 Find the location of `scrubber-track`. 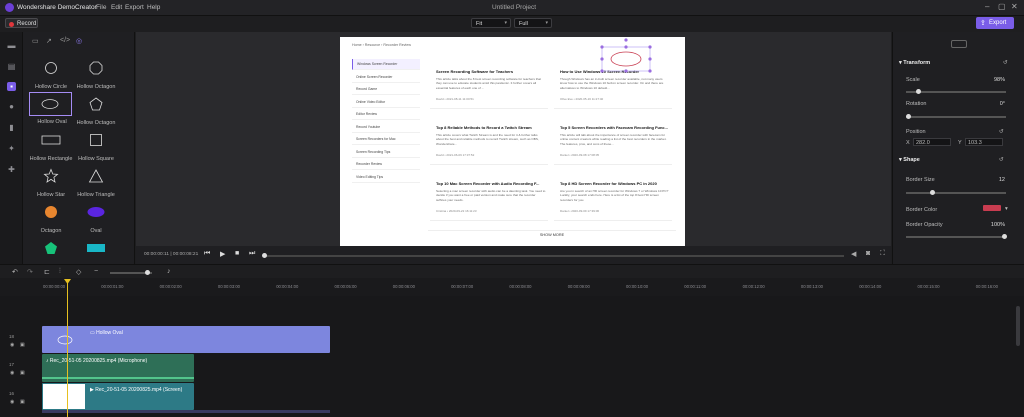

scrubber-track is located at coordinates (554, 256).